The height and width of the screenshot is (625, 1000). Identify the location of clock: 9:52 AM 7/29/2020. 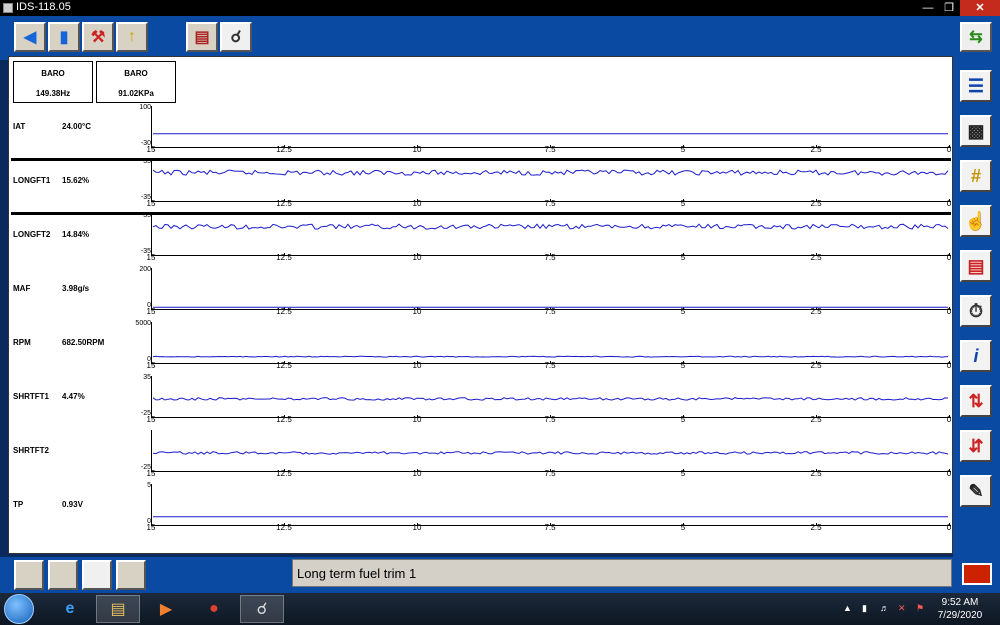
(960, 609).